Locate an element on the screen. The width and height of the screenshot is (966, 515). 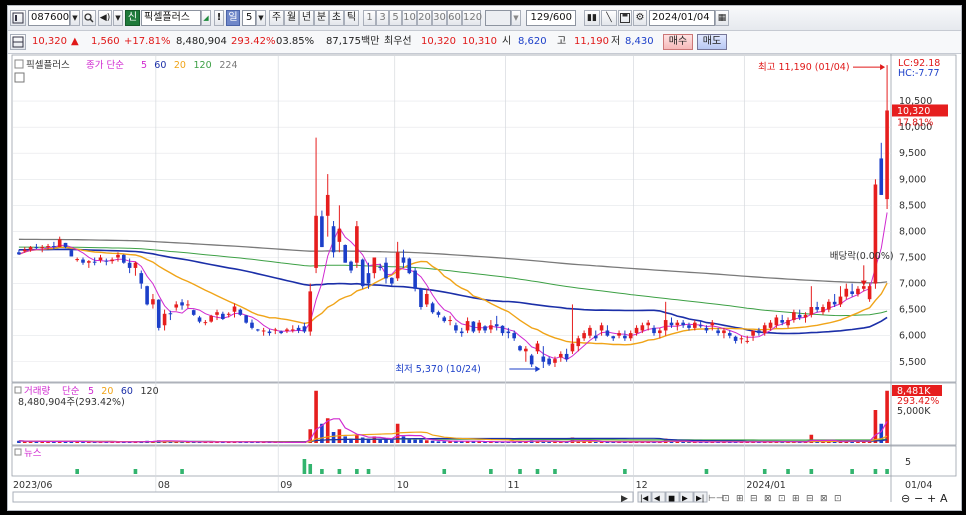
minute-step-3: 3 is located at coordinates (382, 18).